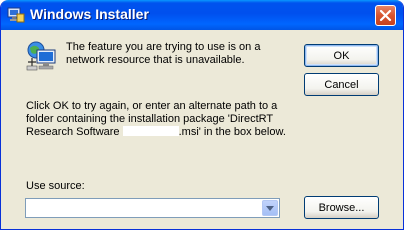 The width and height of the screenshot is (404, 240). Describe the element at coordinates (202, 15) in the screenshot. I see `title-bar: Windows Installer` at that location.